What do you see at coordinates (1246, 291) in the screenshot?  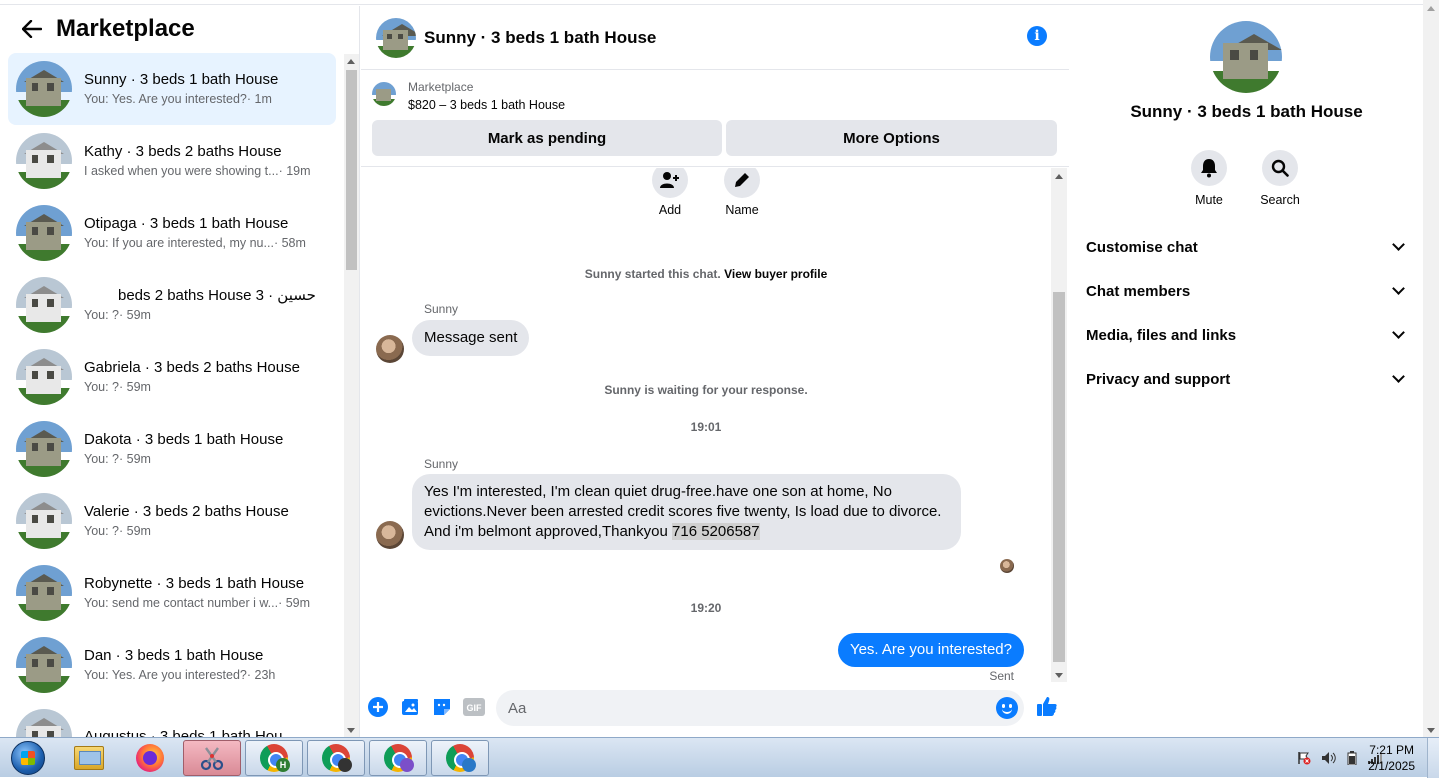 I see `chat-members-section: Chat members` at bounding box center [1246, 291].